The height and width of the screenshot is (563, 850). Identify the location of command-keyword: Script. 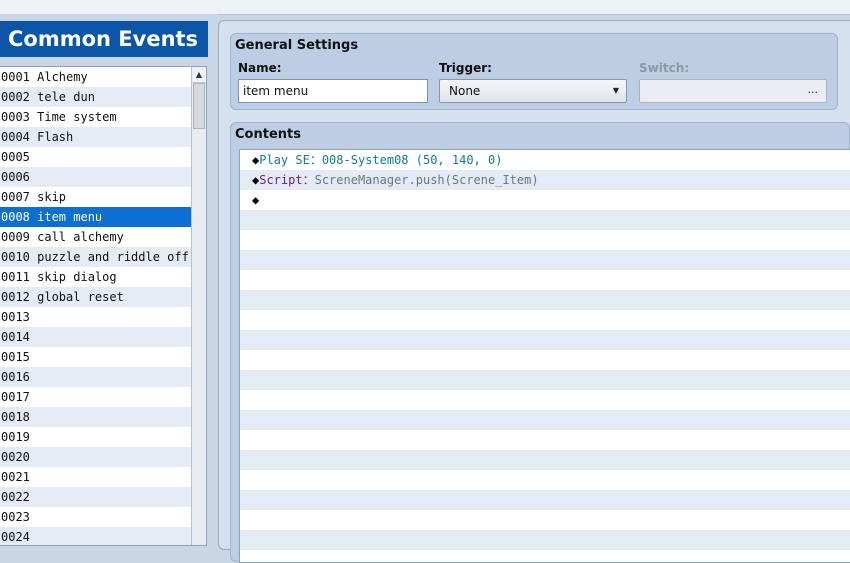
(281, 180).